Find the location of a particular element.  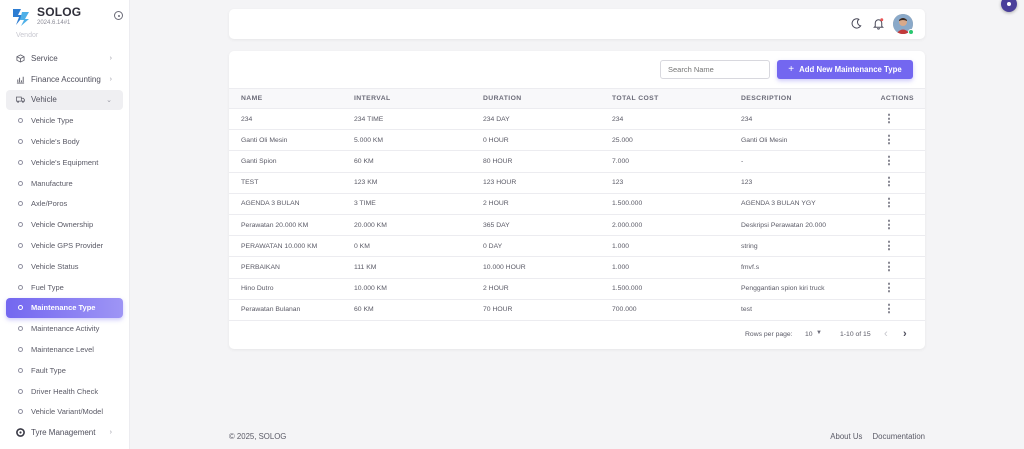

sidebar-subitem-label: Driver Health Check is located at coordinates (65, 391).